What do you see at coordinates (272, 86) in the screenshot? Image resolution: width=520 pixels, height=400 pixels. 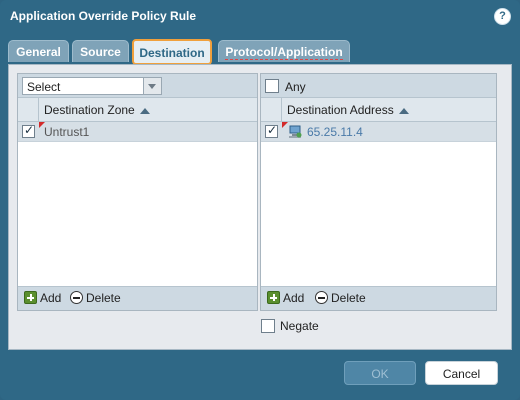 I see `any-checkbox` at bounding box center [272, 86].